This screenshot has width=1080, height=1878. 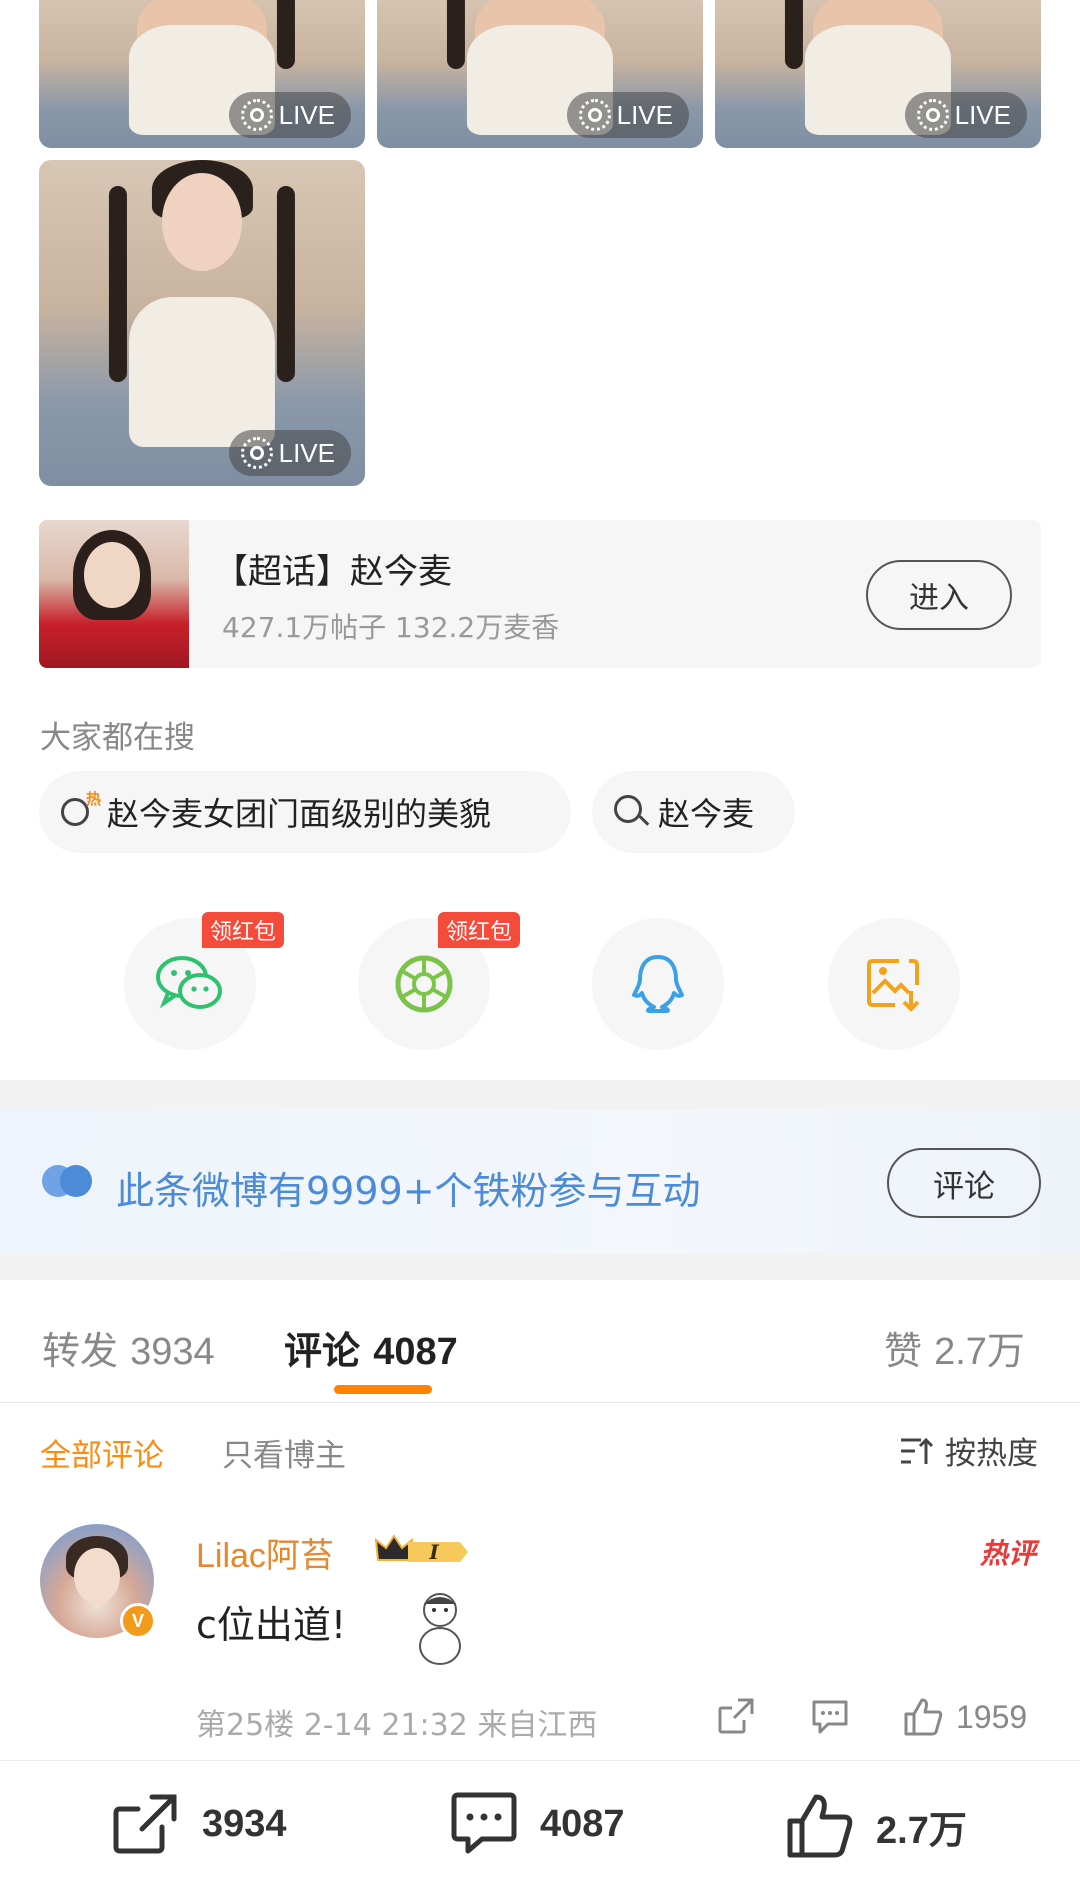 I want to click on filter-author-only: 只看博主, so click(x=284, y=1452).